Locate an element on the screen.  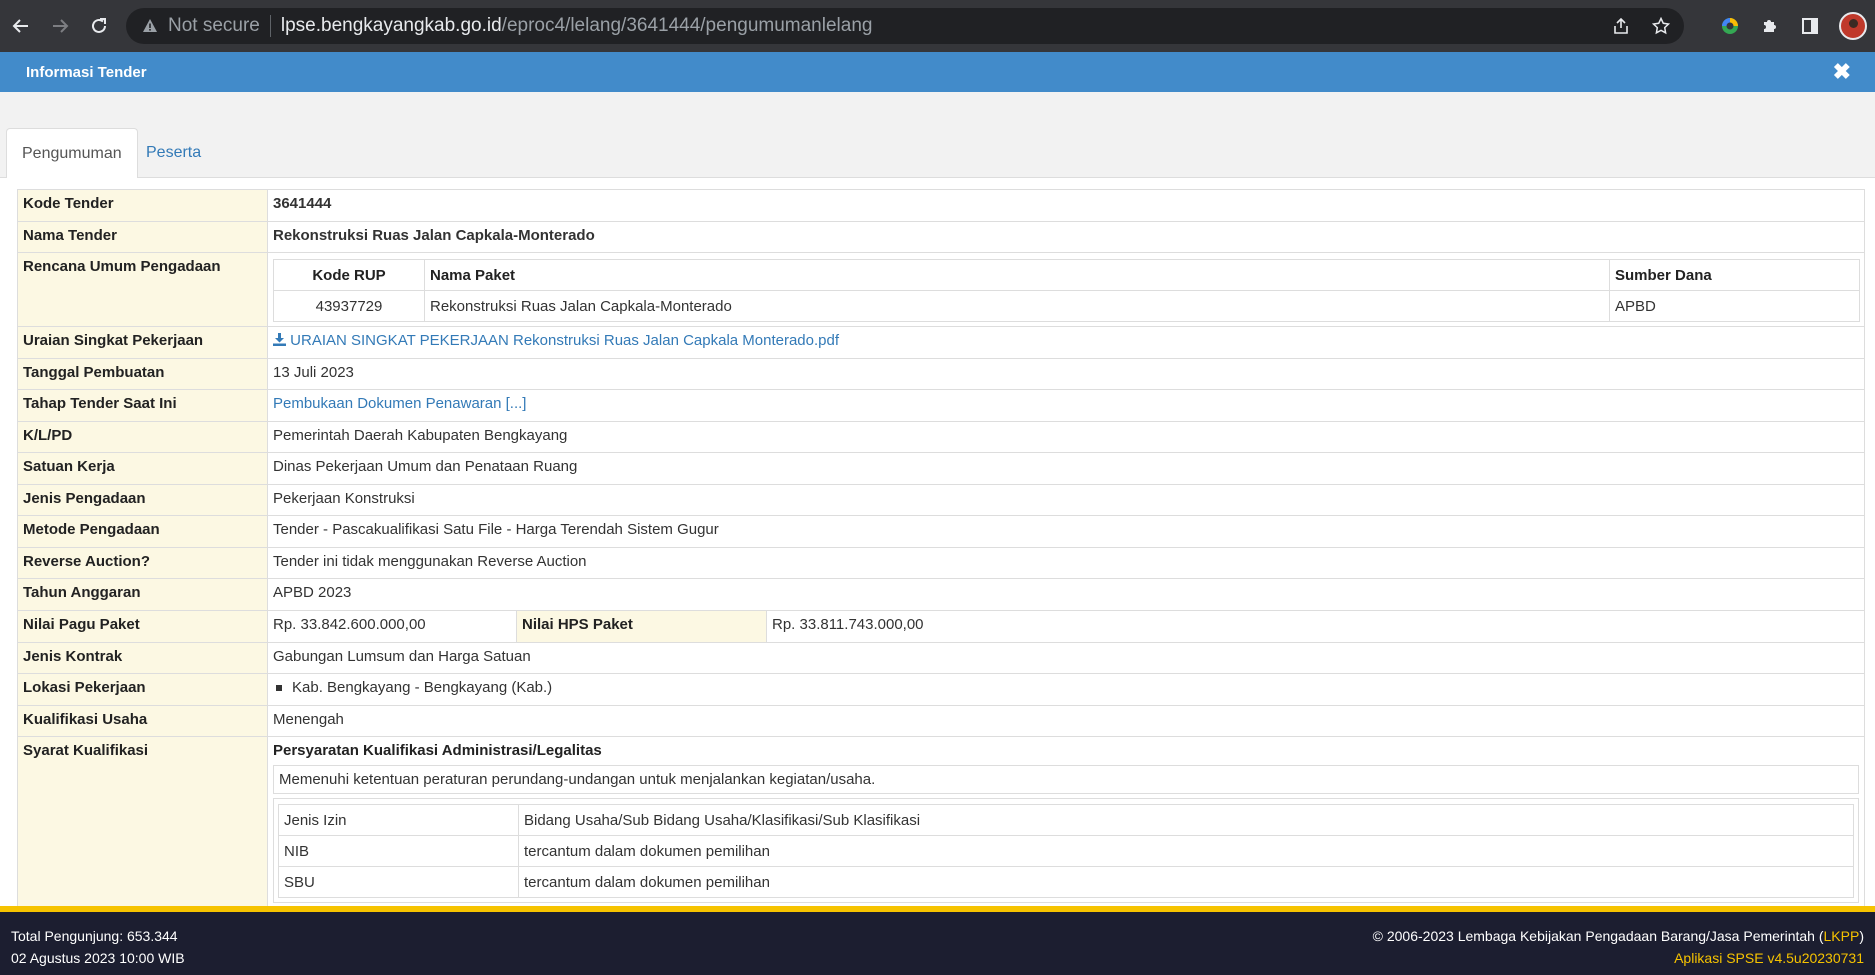
tahun-value: APBD 2023 is located at coordinates (1066, 594).